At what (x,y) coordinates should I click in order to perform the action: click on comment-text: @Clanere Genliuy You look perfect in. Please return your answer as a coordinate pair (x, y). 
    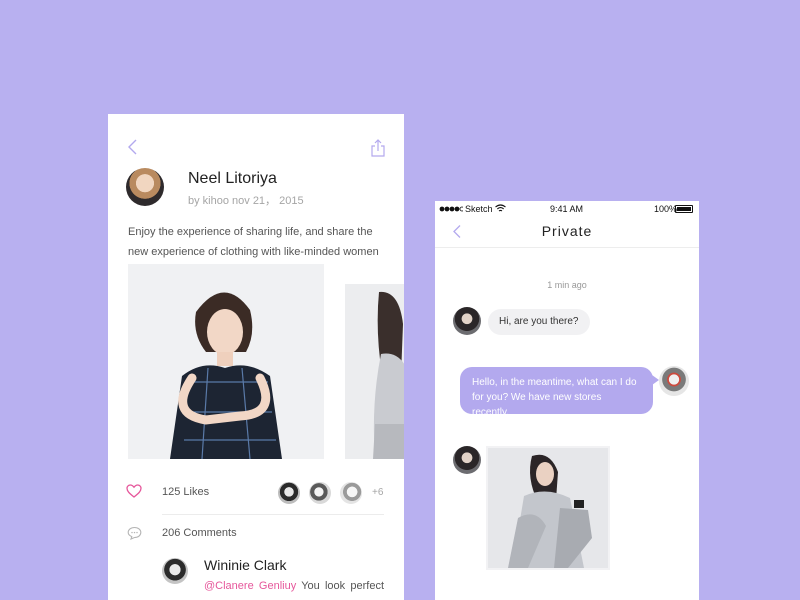
    Looking at the image, I should click on (294, 588).